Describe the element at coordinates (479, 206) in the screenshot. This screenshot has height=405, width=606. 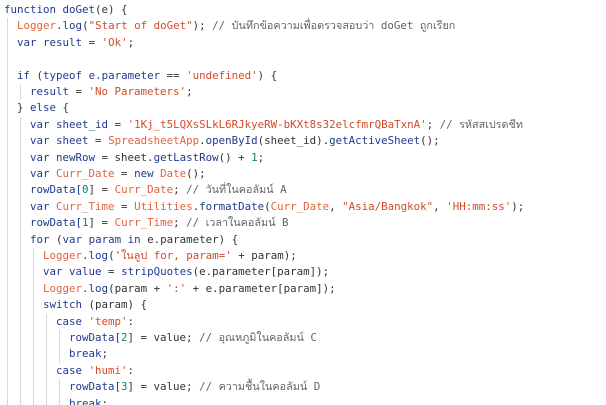
I see `code-token: 'HH:mm:ss'` at that location.